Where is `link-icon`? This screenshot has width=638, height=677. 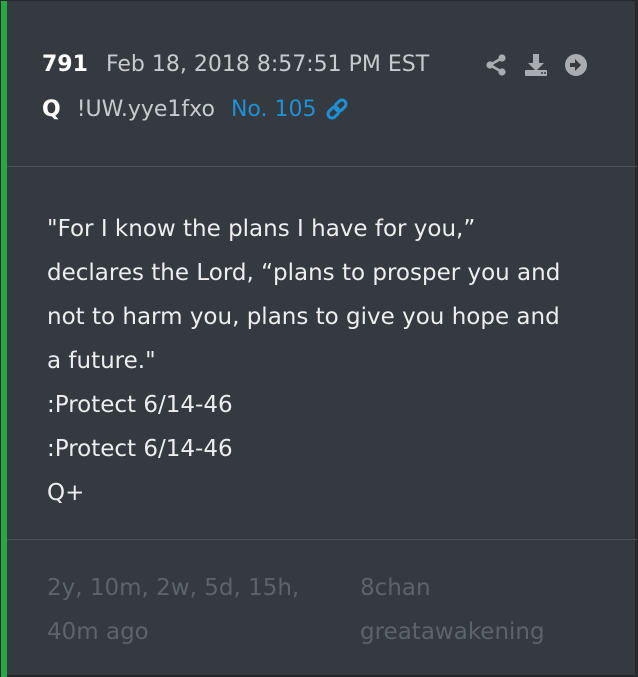 link-icon is located at coordinates (337, 109).